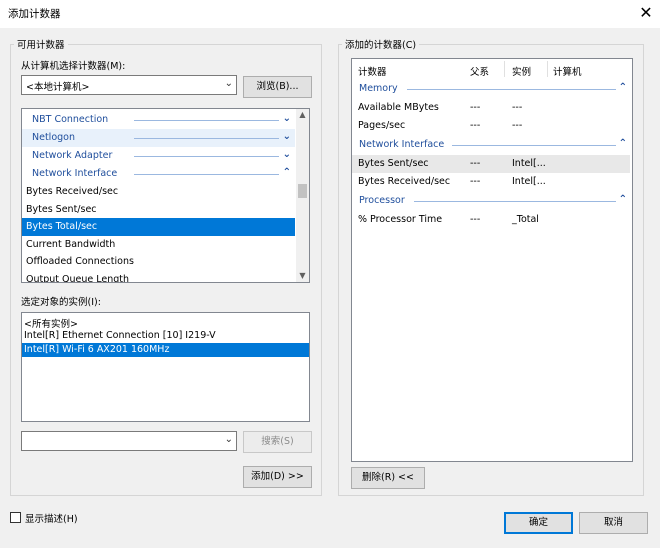 Image resolution: width=660 pixels, height=548 pixels. Describe the element at coordinates (97, 349) in the screenshot. I see `instance-label: Intel[R] Wi-Fi 6 AX201 160MHz` at that location.